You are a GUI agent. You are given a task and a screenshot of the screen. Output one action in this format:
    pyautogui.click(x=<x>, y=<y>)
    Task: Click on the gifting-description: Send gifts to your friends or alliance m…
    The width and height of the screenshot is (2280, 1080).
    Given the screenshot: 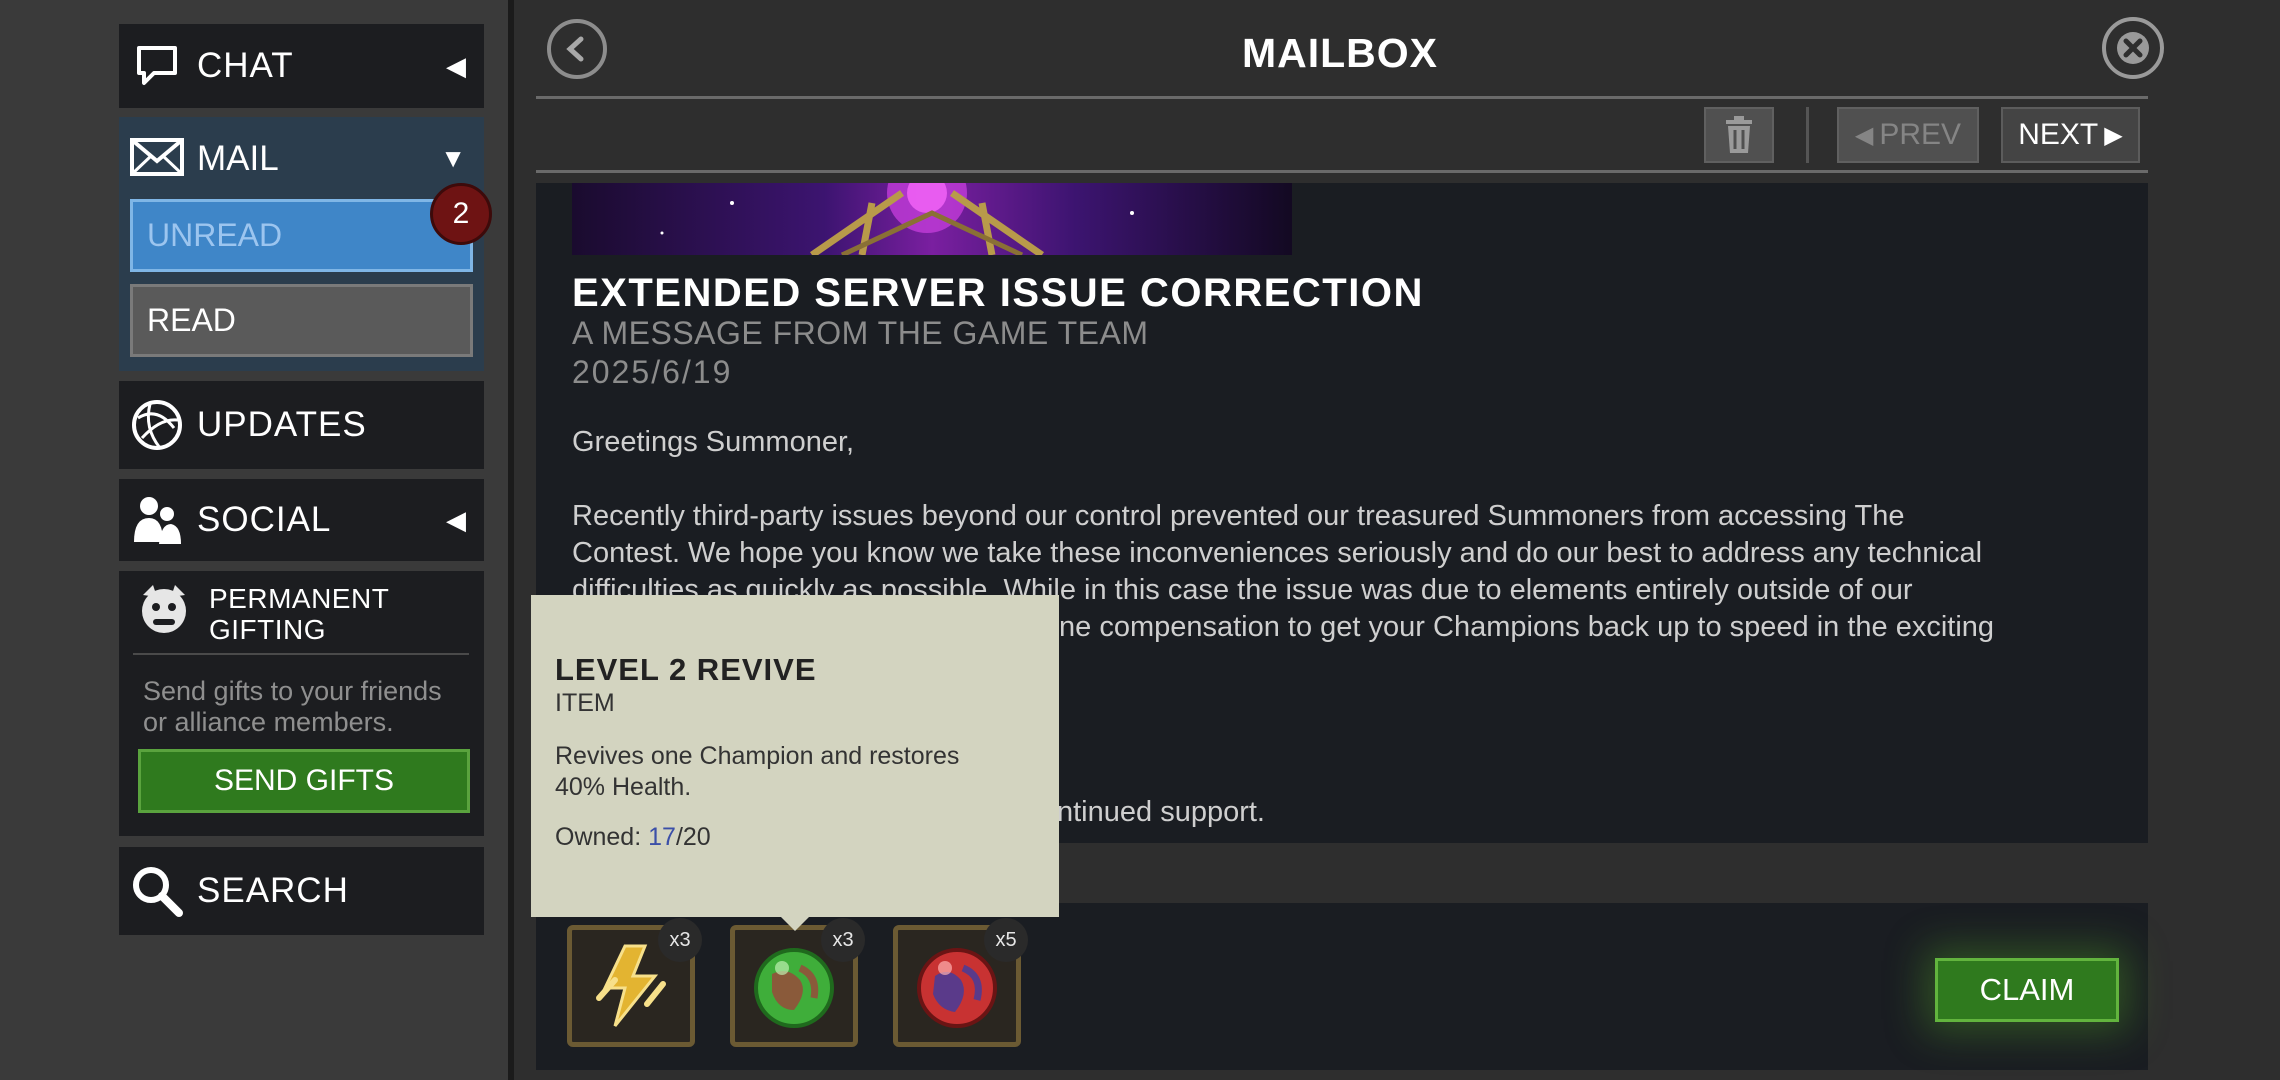 What is the action you would take?
    pyautogui.click(x=292, y=706)
    